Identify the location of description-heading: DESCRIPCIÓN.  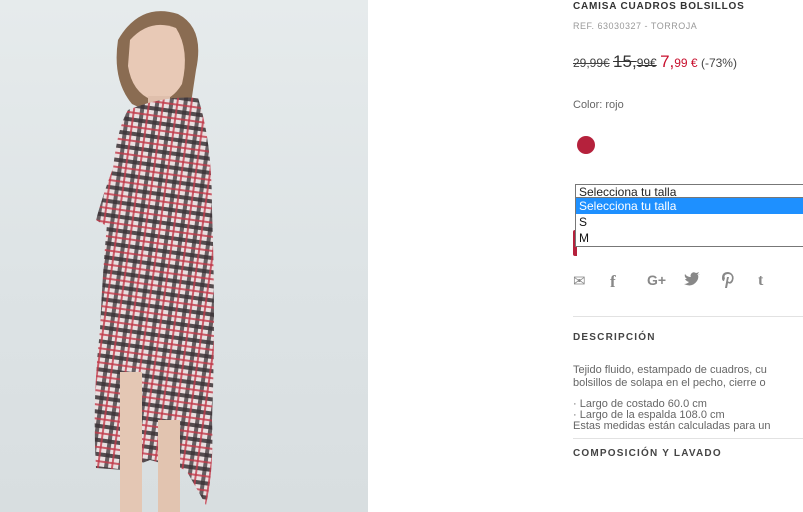
(614, 337).